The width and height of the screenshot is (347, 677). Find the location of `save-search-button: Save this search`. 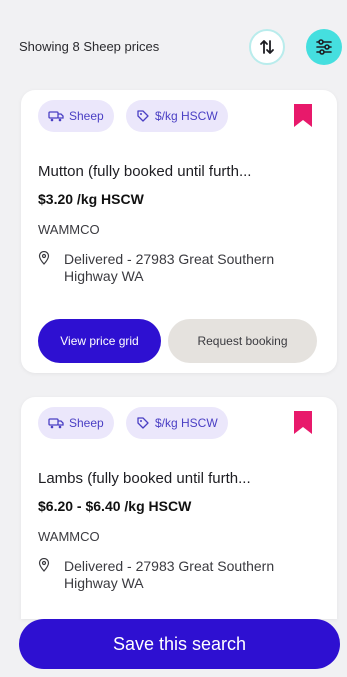

save-search-button: Save this search is located at coordinates (179, 644).